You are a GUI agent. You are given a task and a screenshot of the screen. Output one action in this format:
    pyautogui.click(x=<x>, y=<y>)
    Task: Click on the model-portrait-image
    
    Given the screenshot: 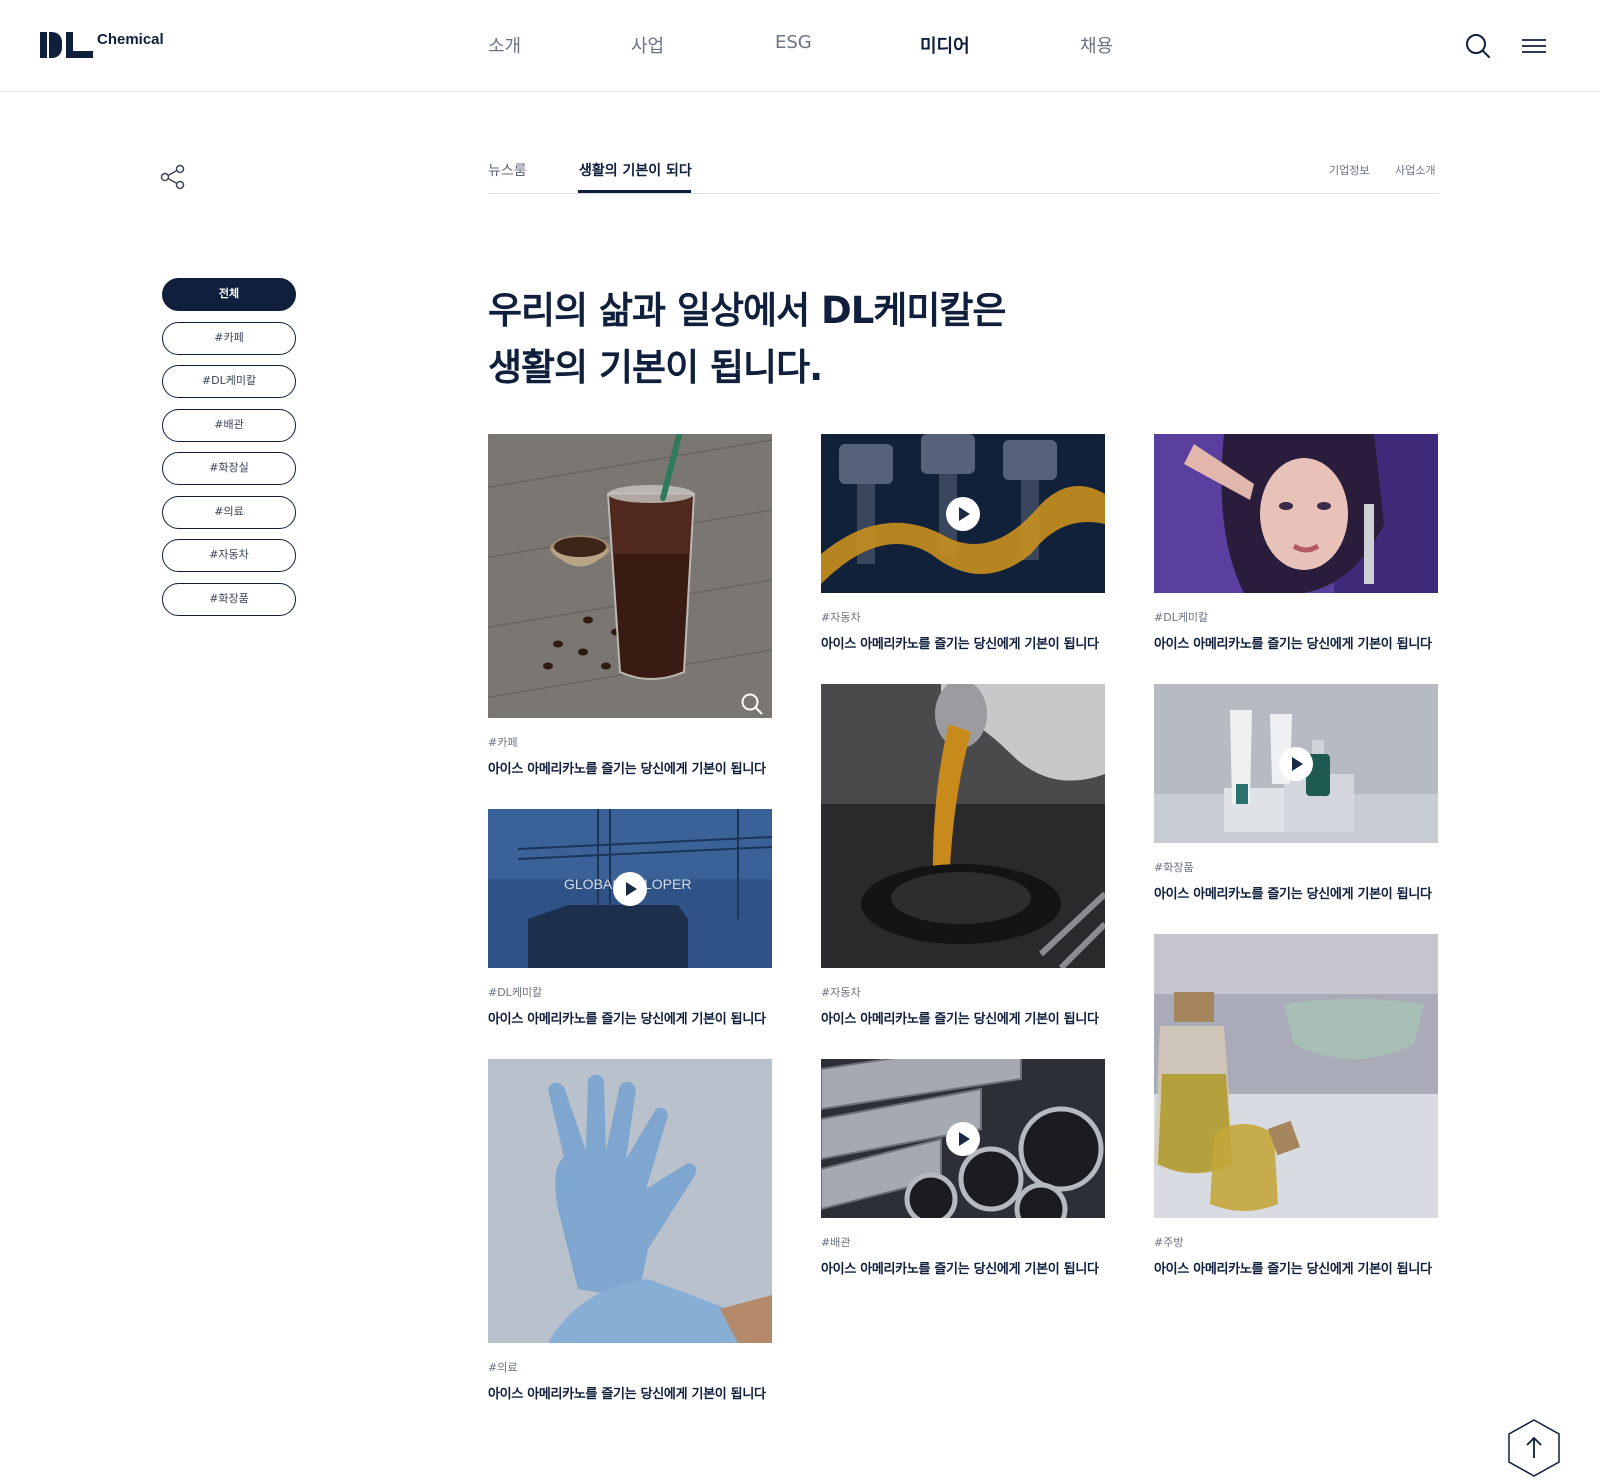 What is the action you would take?
    pyautogui.click(x=1296, y=513)
    